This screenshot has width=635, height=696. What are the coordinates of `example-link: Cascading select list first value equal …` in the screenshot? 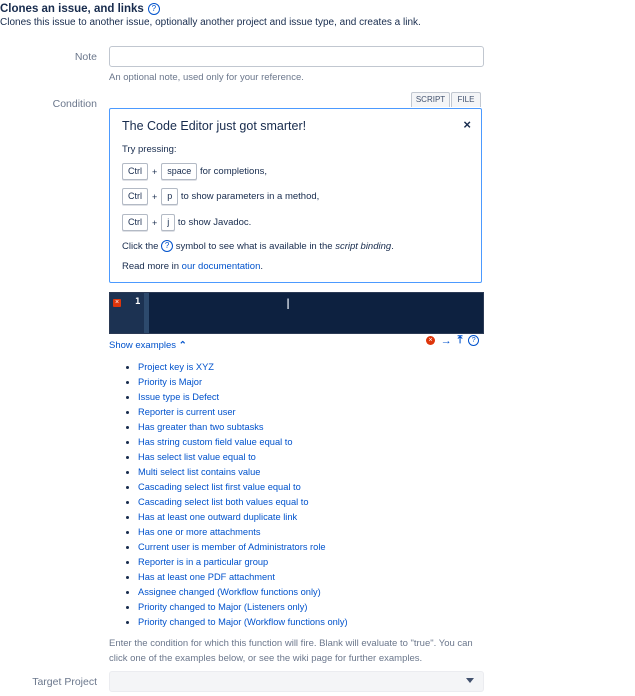 It's located at (236, 488).